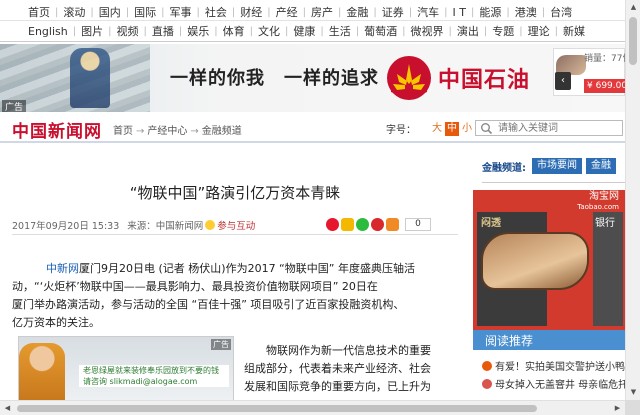  What do you see at coordinates (503, 31) in the screenshot?
I see `row2-item: 专题` at bounding box center [503, 31].